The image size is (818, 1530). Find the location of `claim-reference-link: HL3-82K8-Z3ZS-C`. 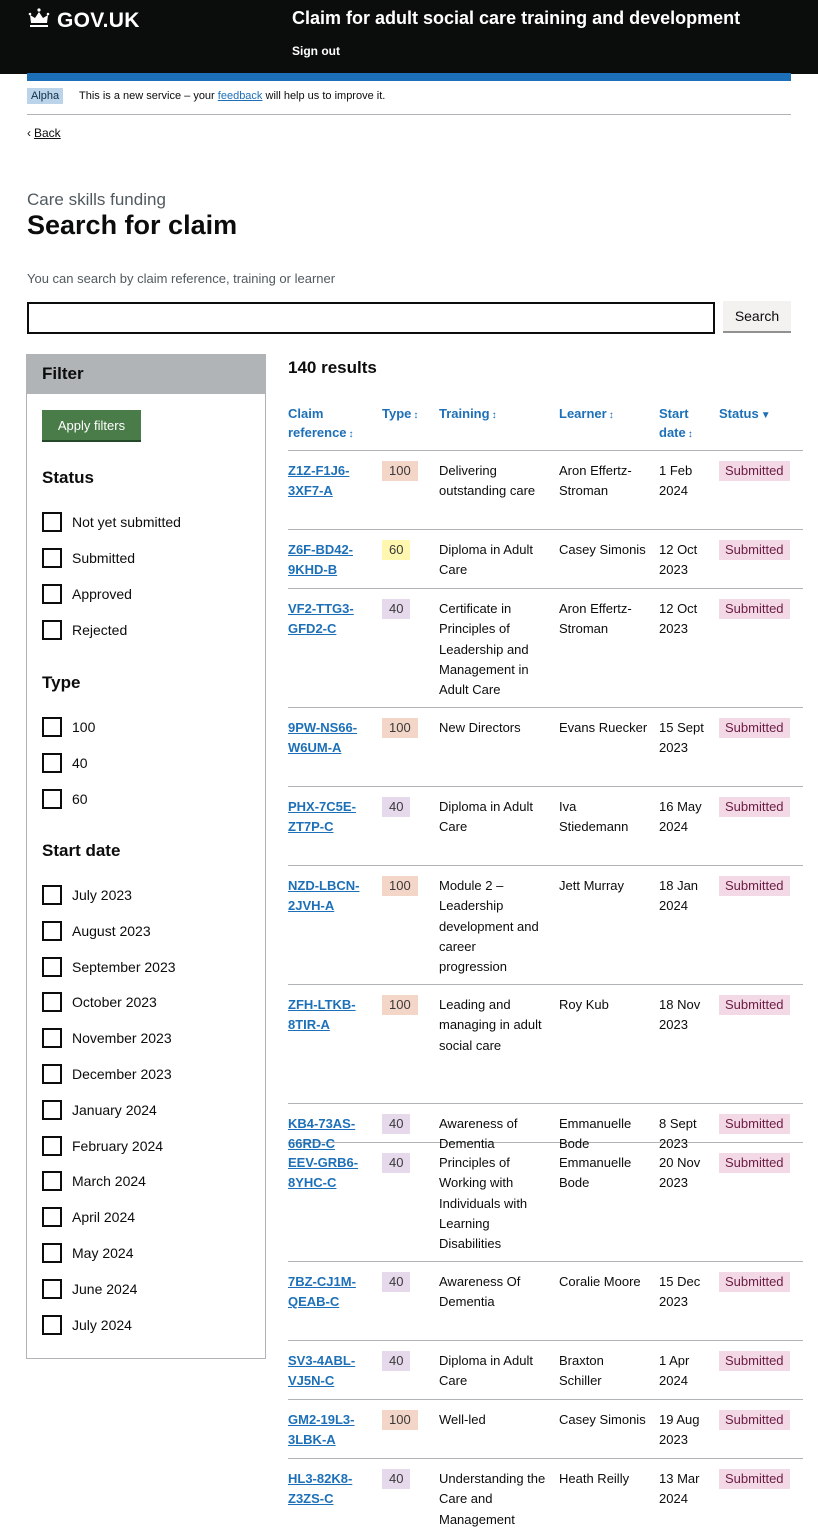

claim-reference-link: HL3-82K8-Z3ZS-C is located at coordinates (320, 1488).